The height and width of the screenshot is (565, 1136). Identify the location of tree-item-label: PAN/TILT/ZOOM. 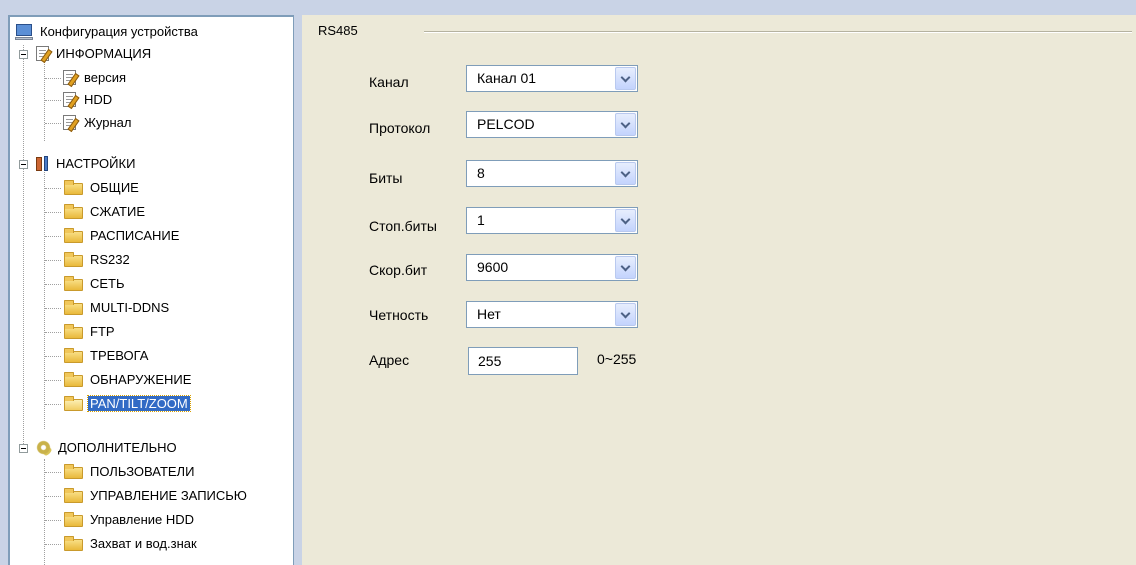
(139, 403).